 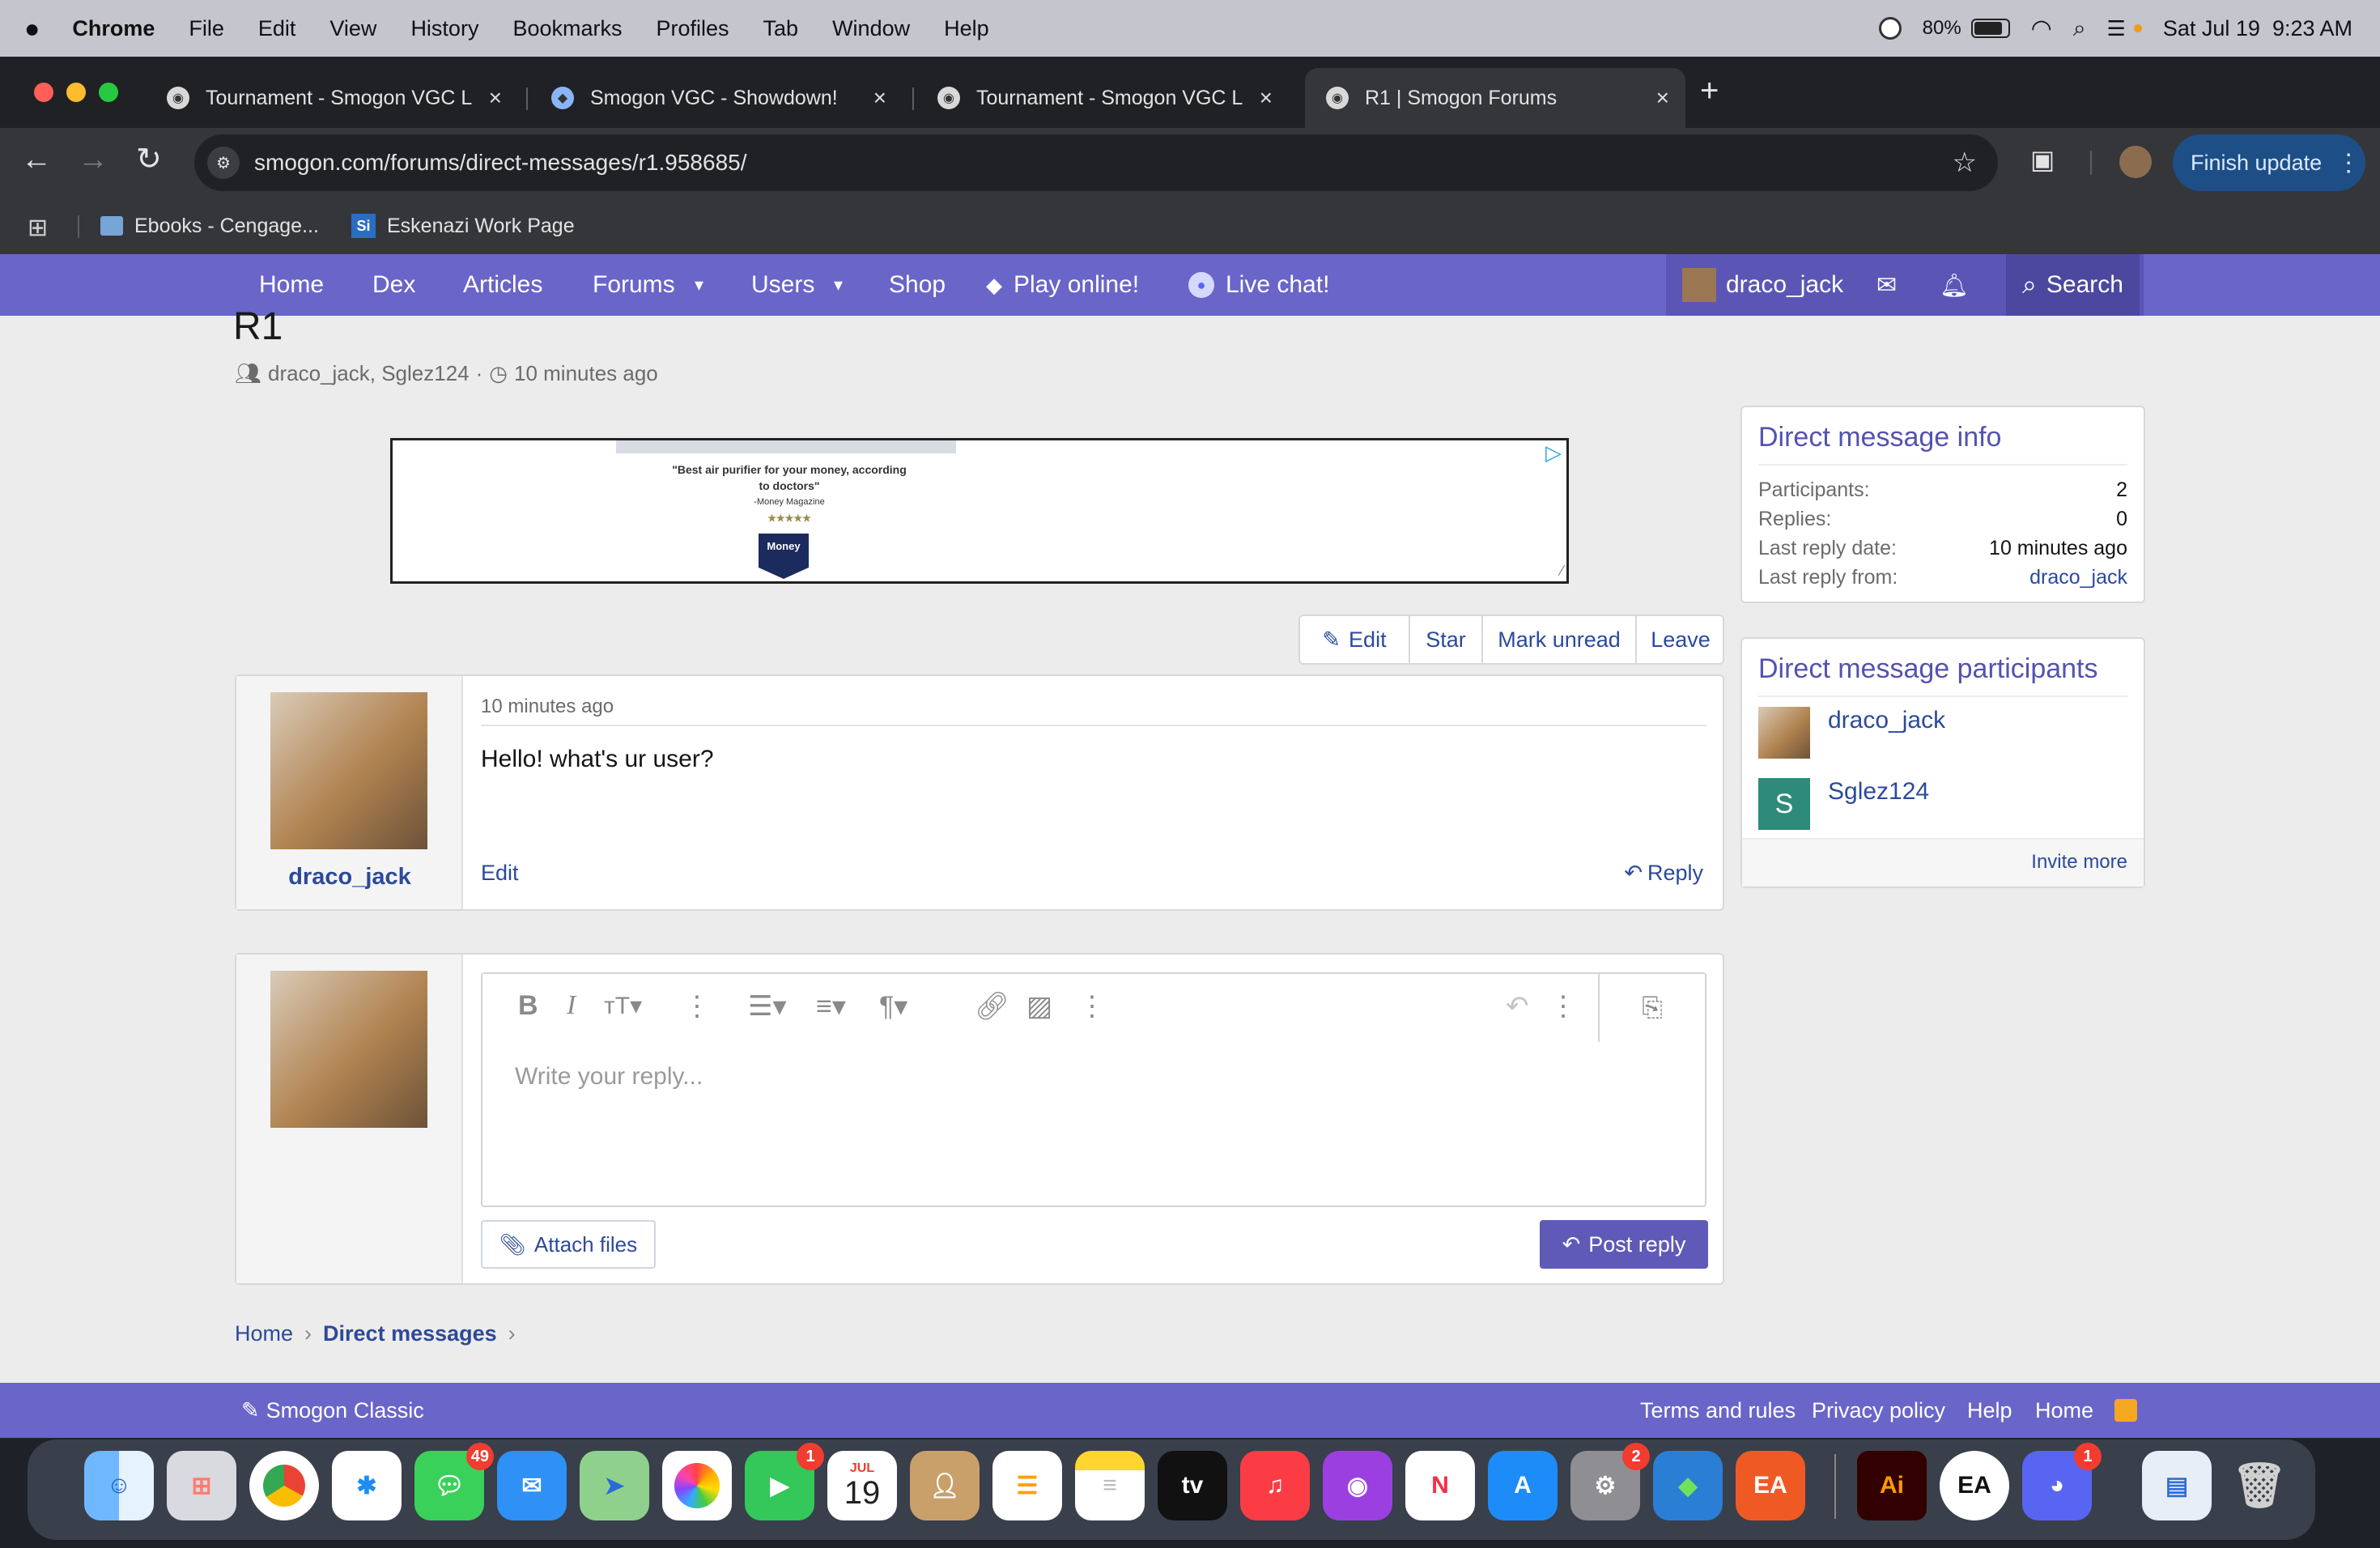 What do you see at coordinates (2064, 1410) in the screenshot?
I see `footer-home: Home` at bounding box center [2064, 1410].